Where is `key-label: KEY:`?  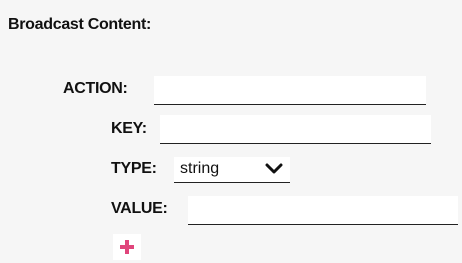 key-label: KEY: is located at coordinates (129, 128).